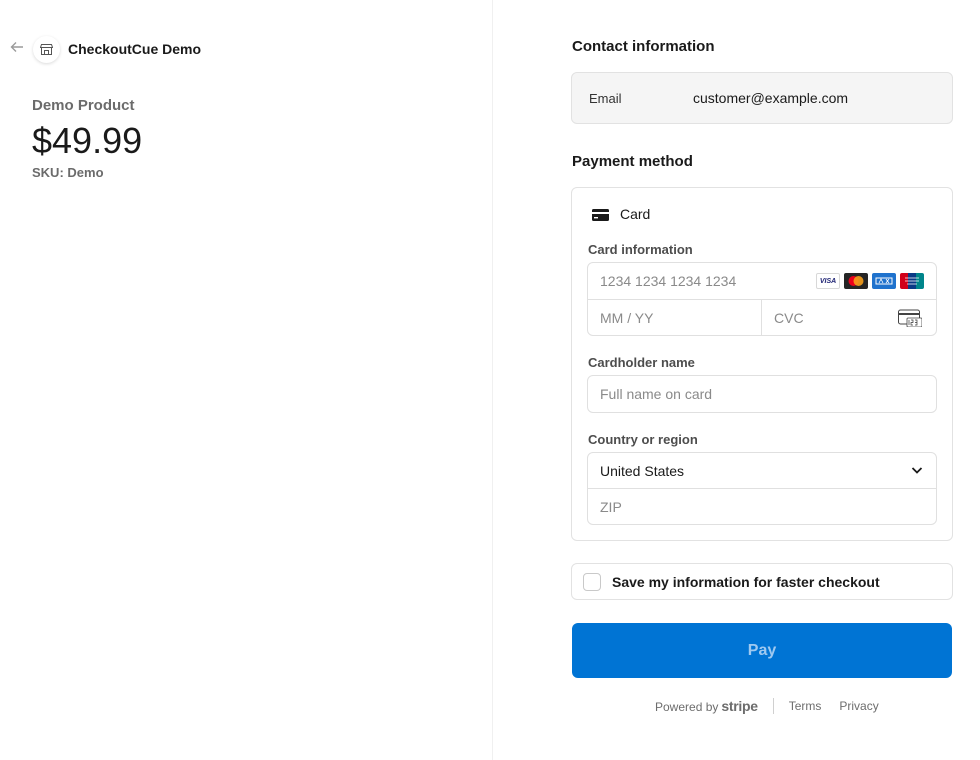 The image size is (980, 760). Describe the element at coordinates (83, 105) in the screenshot. I see `product-name: Demo Product` at that location.